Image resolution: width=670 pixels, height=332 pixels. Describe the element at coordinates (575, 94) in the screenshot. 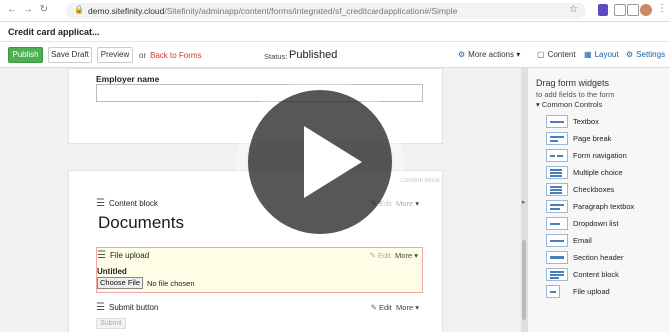

I see `panel-subtitle: to add fields to the form` at that location.